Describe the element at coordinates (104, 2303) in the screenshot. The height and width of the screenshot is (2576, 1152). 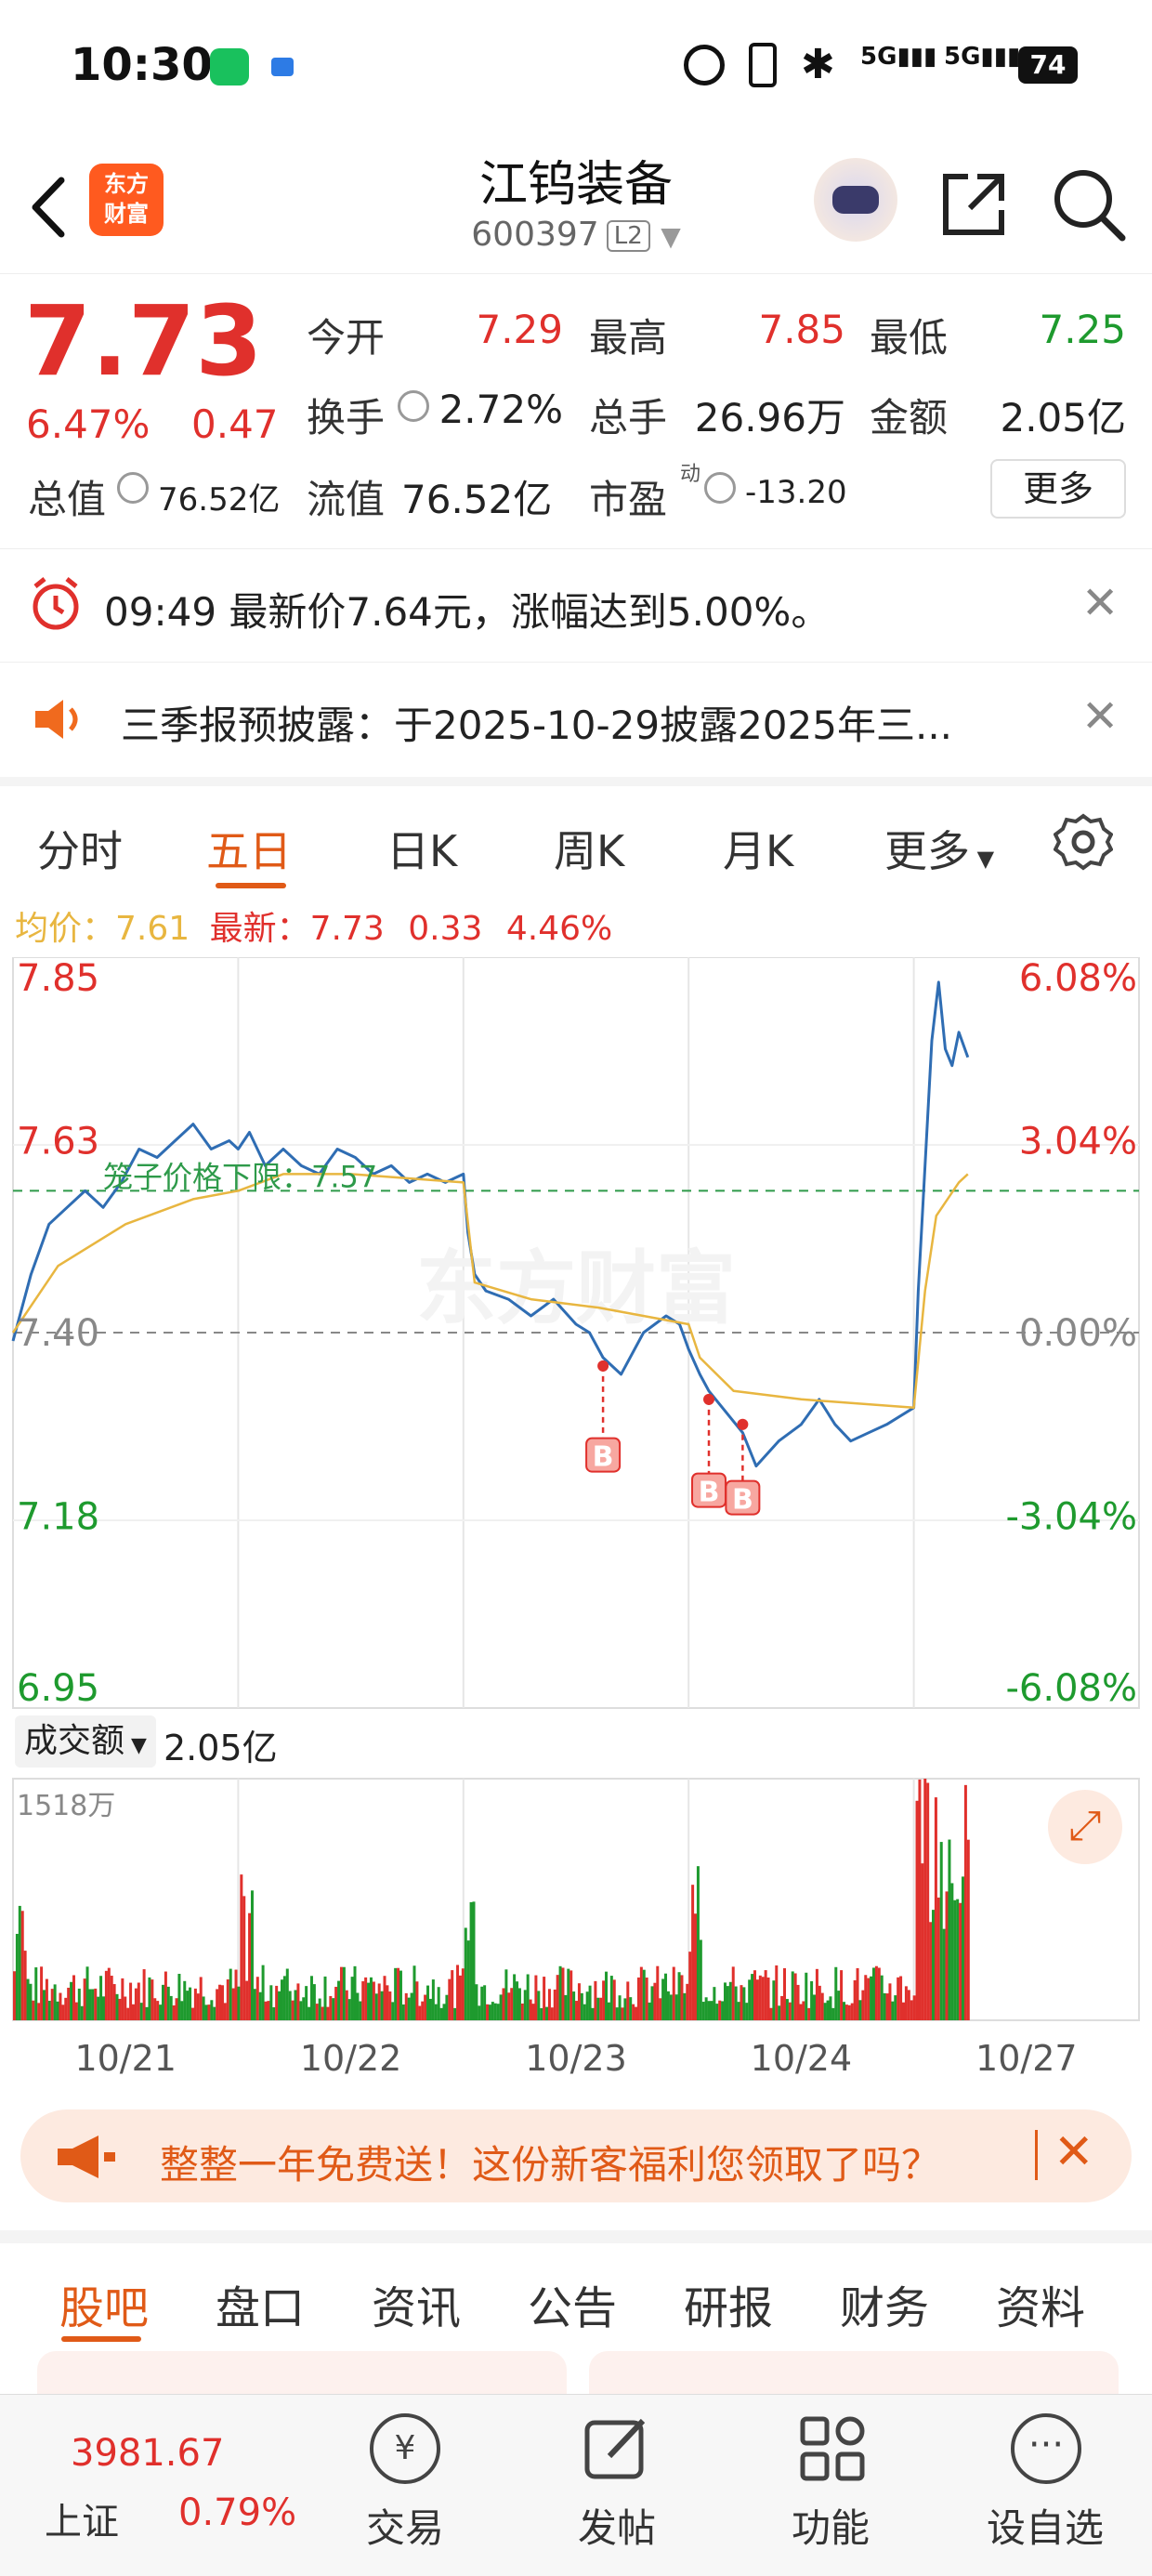
I see `tab-forum: 股吧` at that location.